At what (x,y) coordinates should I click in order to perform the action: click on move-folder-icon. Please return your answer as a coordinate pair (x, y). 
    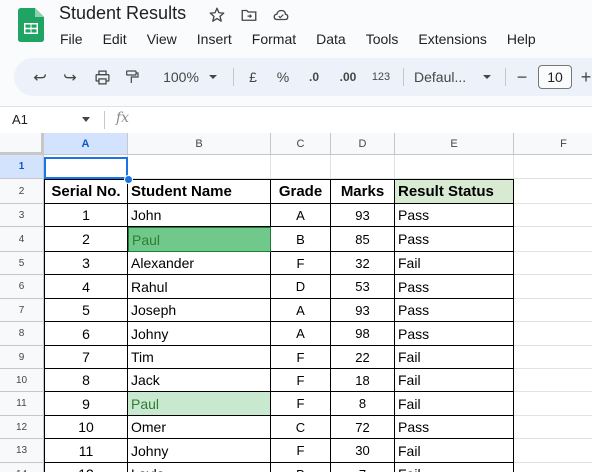
    Looking at the image, I should click on (249, 15).